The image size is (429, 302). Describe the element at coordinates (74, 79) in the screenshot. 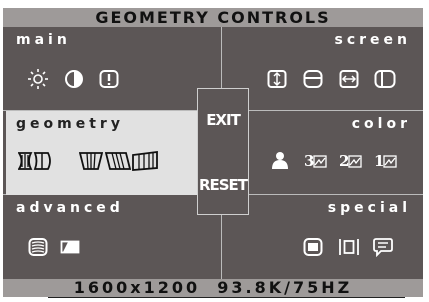

I see `contrast-icon` at that location.